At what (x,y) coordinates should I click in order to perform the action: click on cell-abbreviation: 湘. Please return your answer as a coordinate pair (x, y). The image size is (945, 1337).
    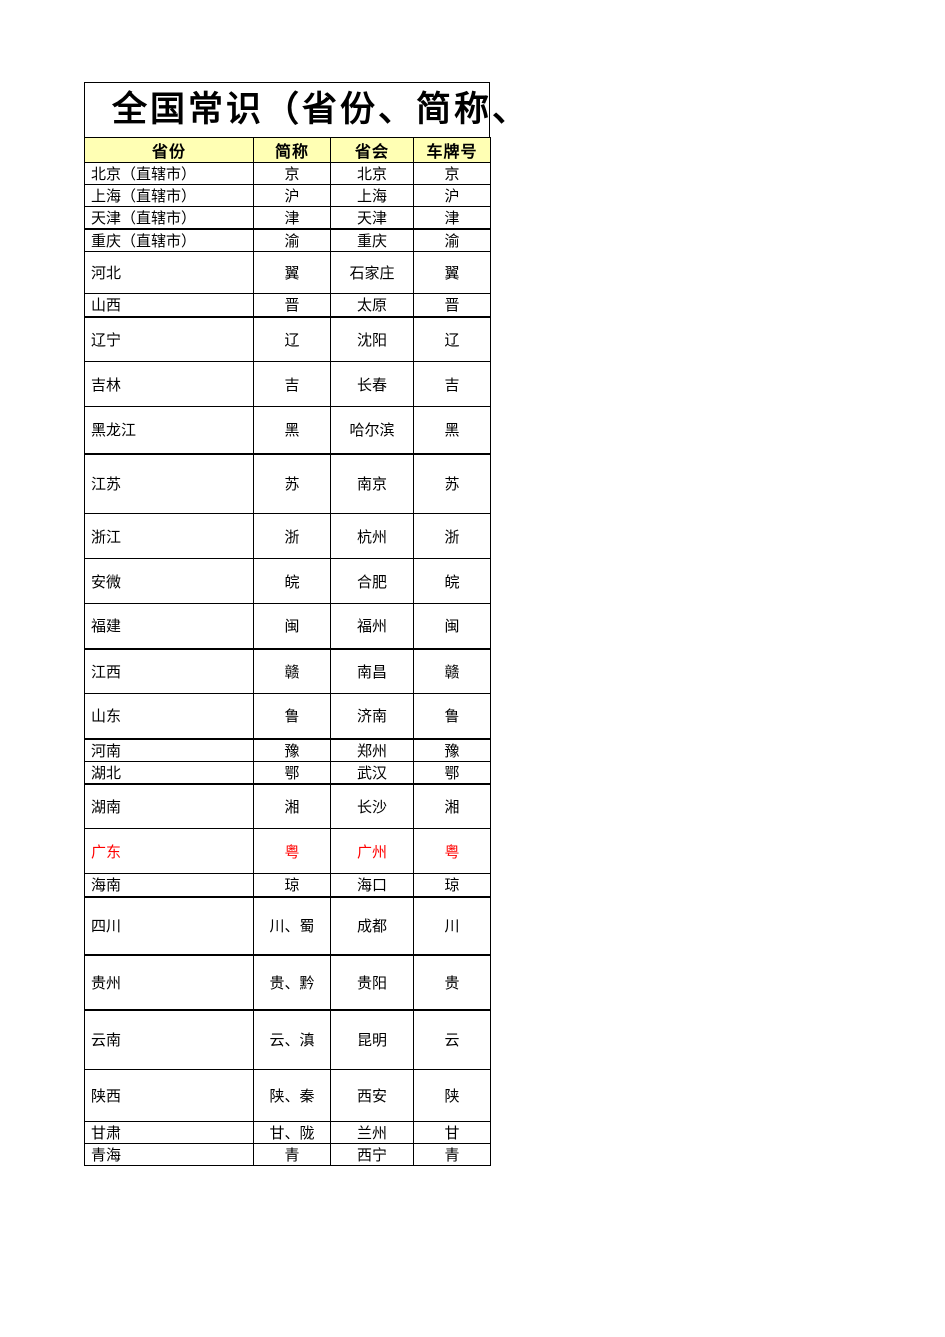
    Looking at the image, I should click on (292, 805).